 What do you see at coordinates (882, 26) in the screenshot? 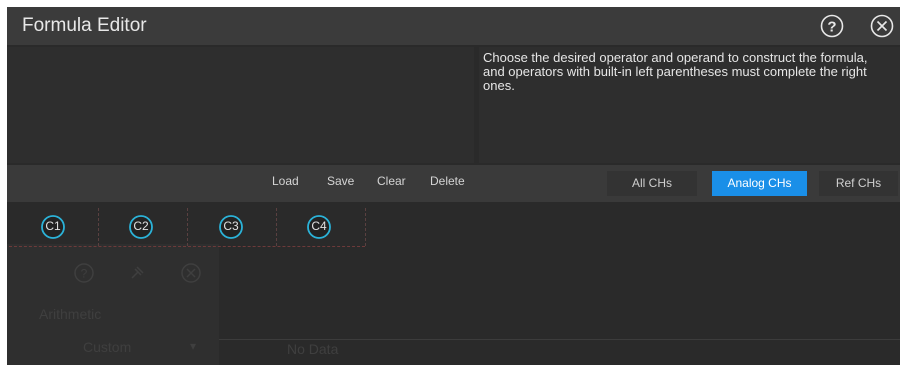
I see `close-icon` at bounding box center [882, 26].